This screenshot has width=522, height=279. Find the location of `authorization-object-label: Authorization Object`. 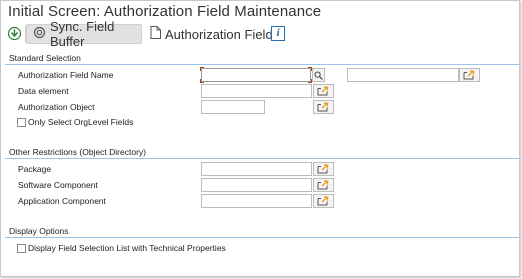

authorization-object-label: Authorization Object is located at coordinates (56, 107).